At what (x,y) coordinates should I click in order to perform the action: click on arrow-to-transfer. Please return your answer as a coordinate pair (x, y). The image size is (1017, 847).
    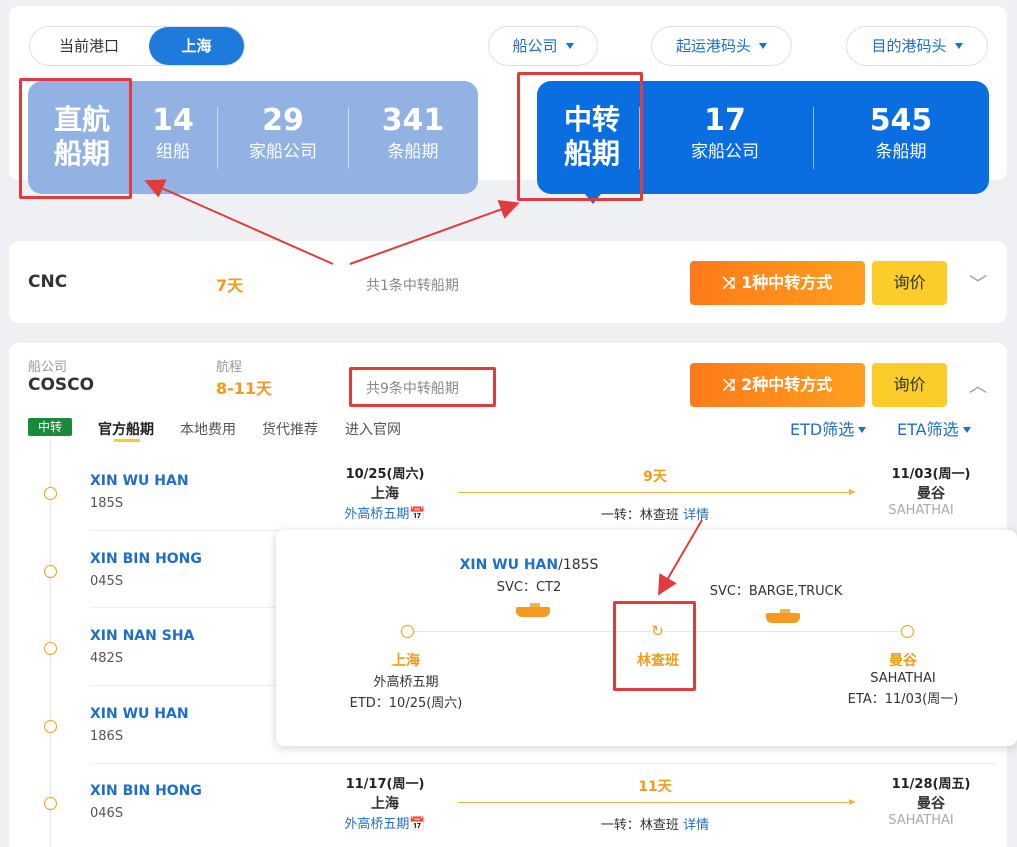
    Looking at the image, I should click on (434, 232).